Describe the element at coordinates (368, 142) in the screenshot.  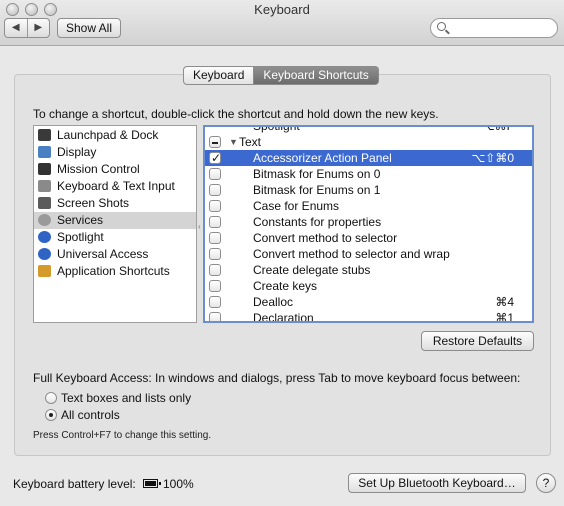
I see `group-row-text: ▼ Text` at that location.